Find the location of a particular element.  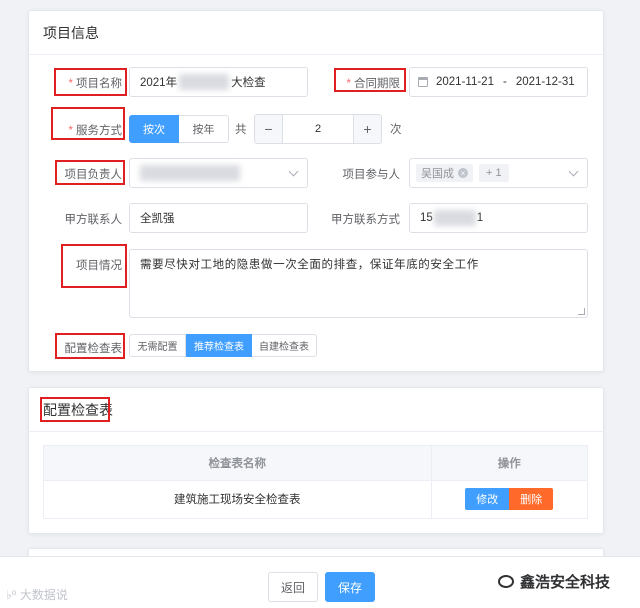

client-phone-label: 甲方联系方式 is located at coordinates (365, 220).